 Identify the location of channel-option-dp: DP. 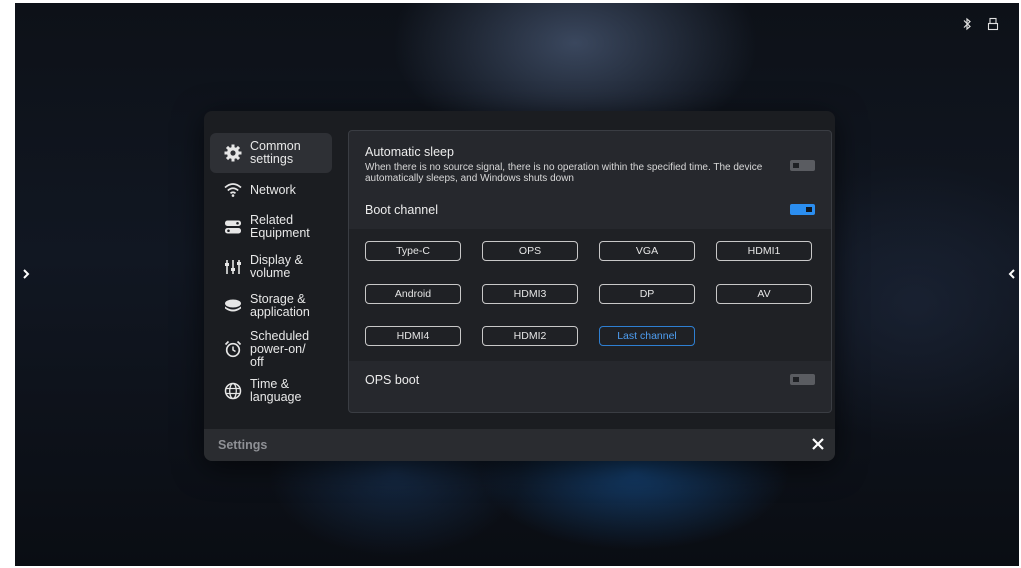
(647, 294).